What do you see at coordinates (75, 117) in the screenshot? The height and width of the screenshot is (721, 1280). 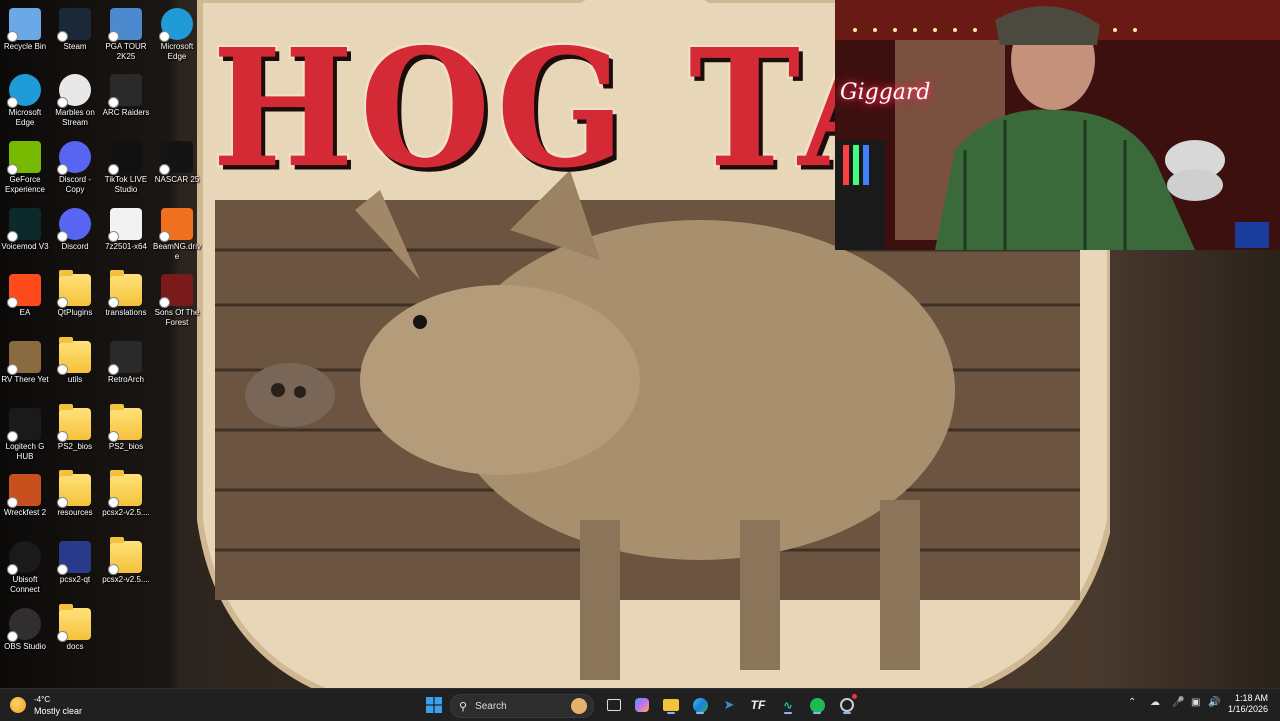 I see `desktop-icon-label: Marbles on Stream` at bounding box center [75, 117].